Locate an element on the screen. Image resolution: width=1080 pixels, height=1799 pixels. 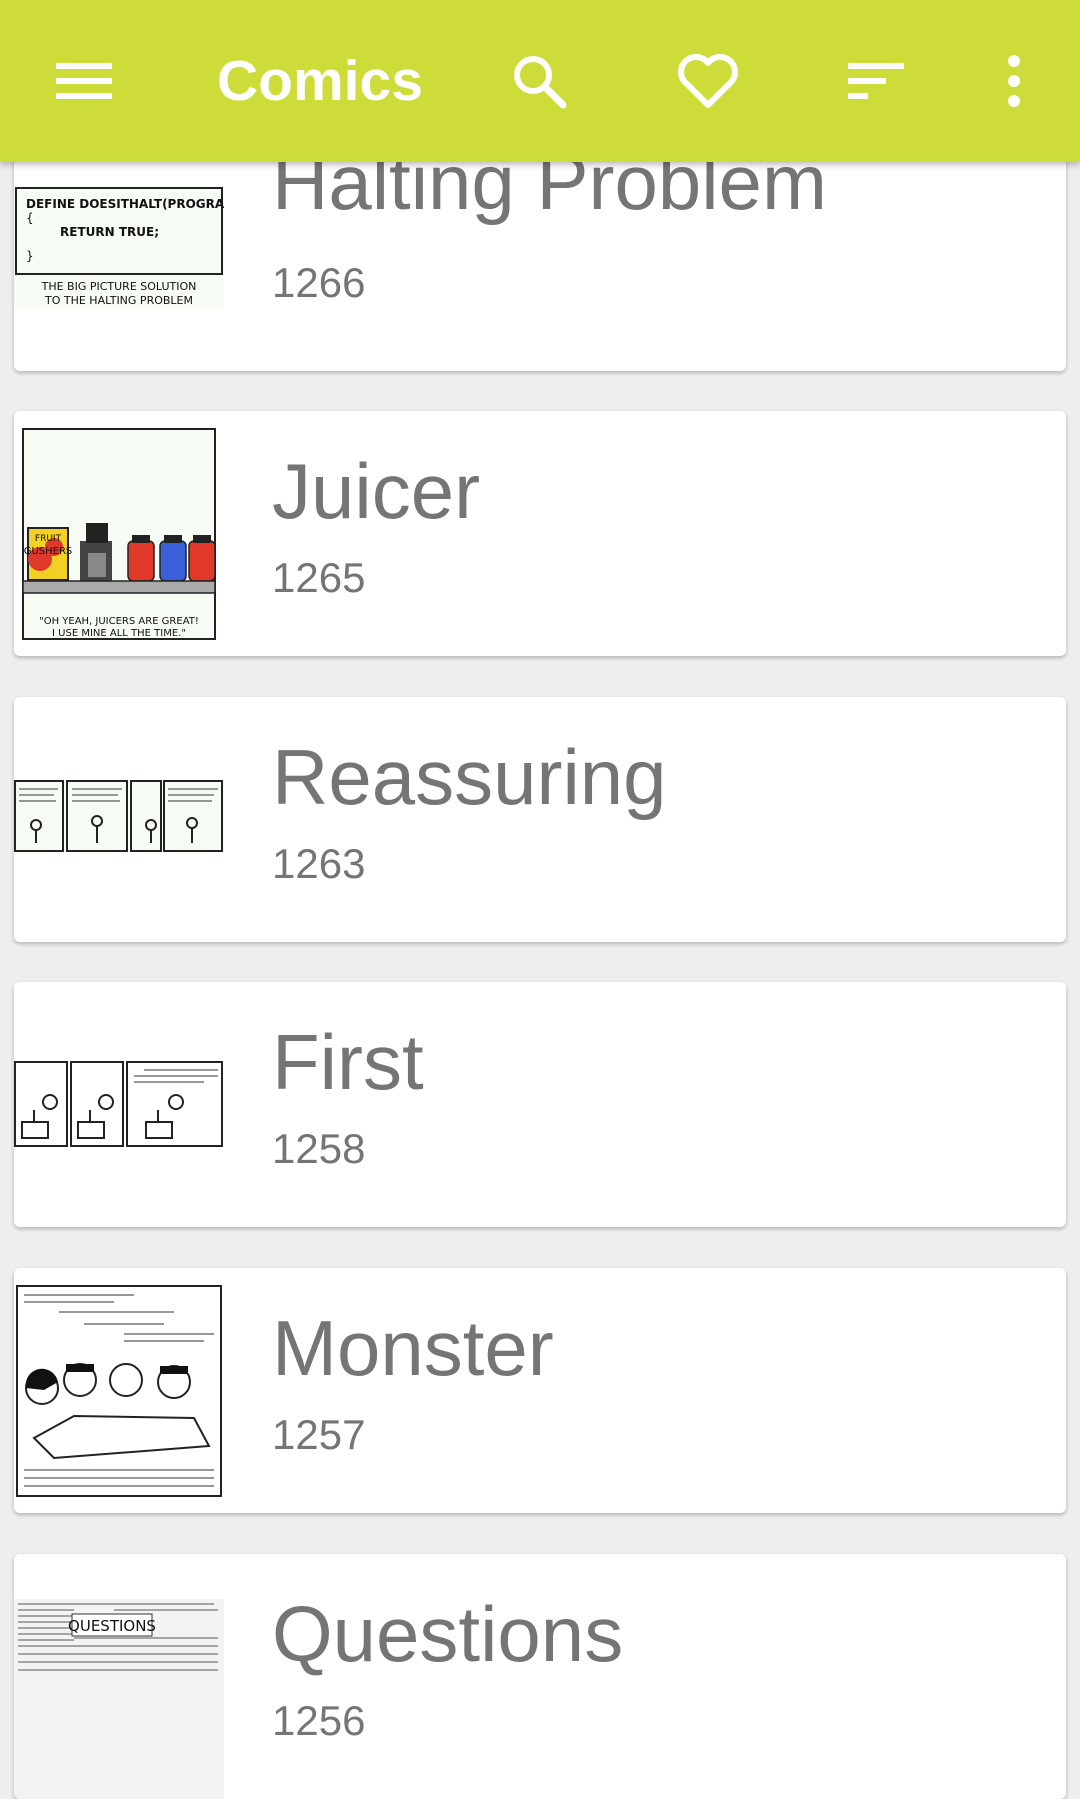
comic-title: Questions is located at coordinates (448, 1634).